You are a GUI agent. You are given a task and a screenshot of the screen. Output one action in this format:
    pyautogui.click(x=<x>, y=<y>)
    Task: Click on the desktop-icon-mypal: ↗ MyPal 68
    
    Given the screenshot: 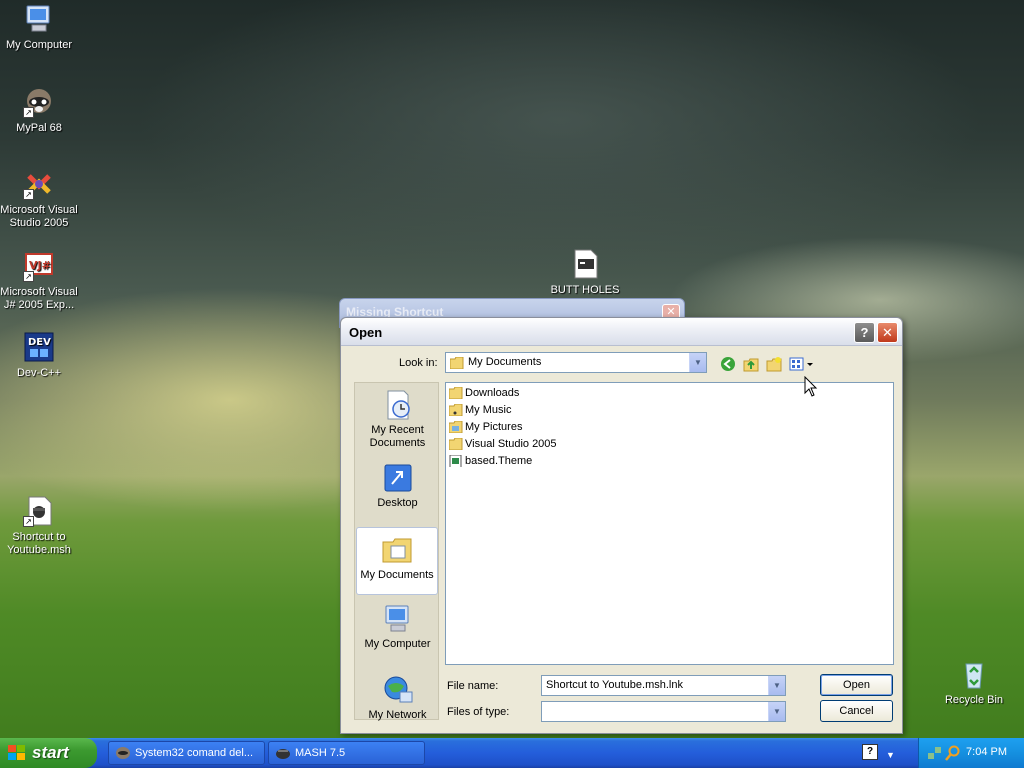 What is the action you would take?
    pyautogui.click(x=39, y=110)
    